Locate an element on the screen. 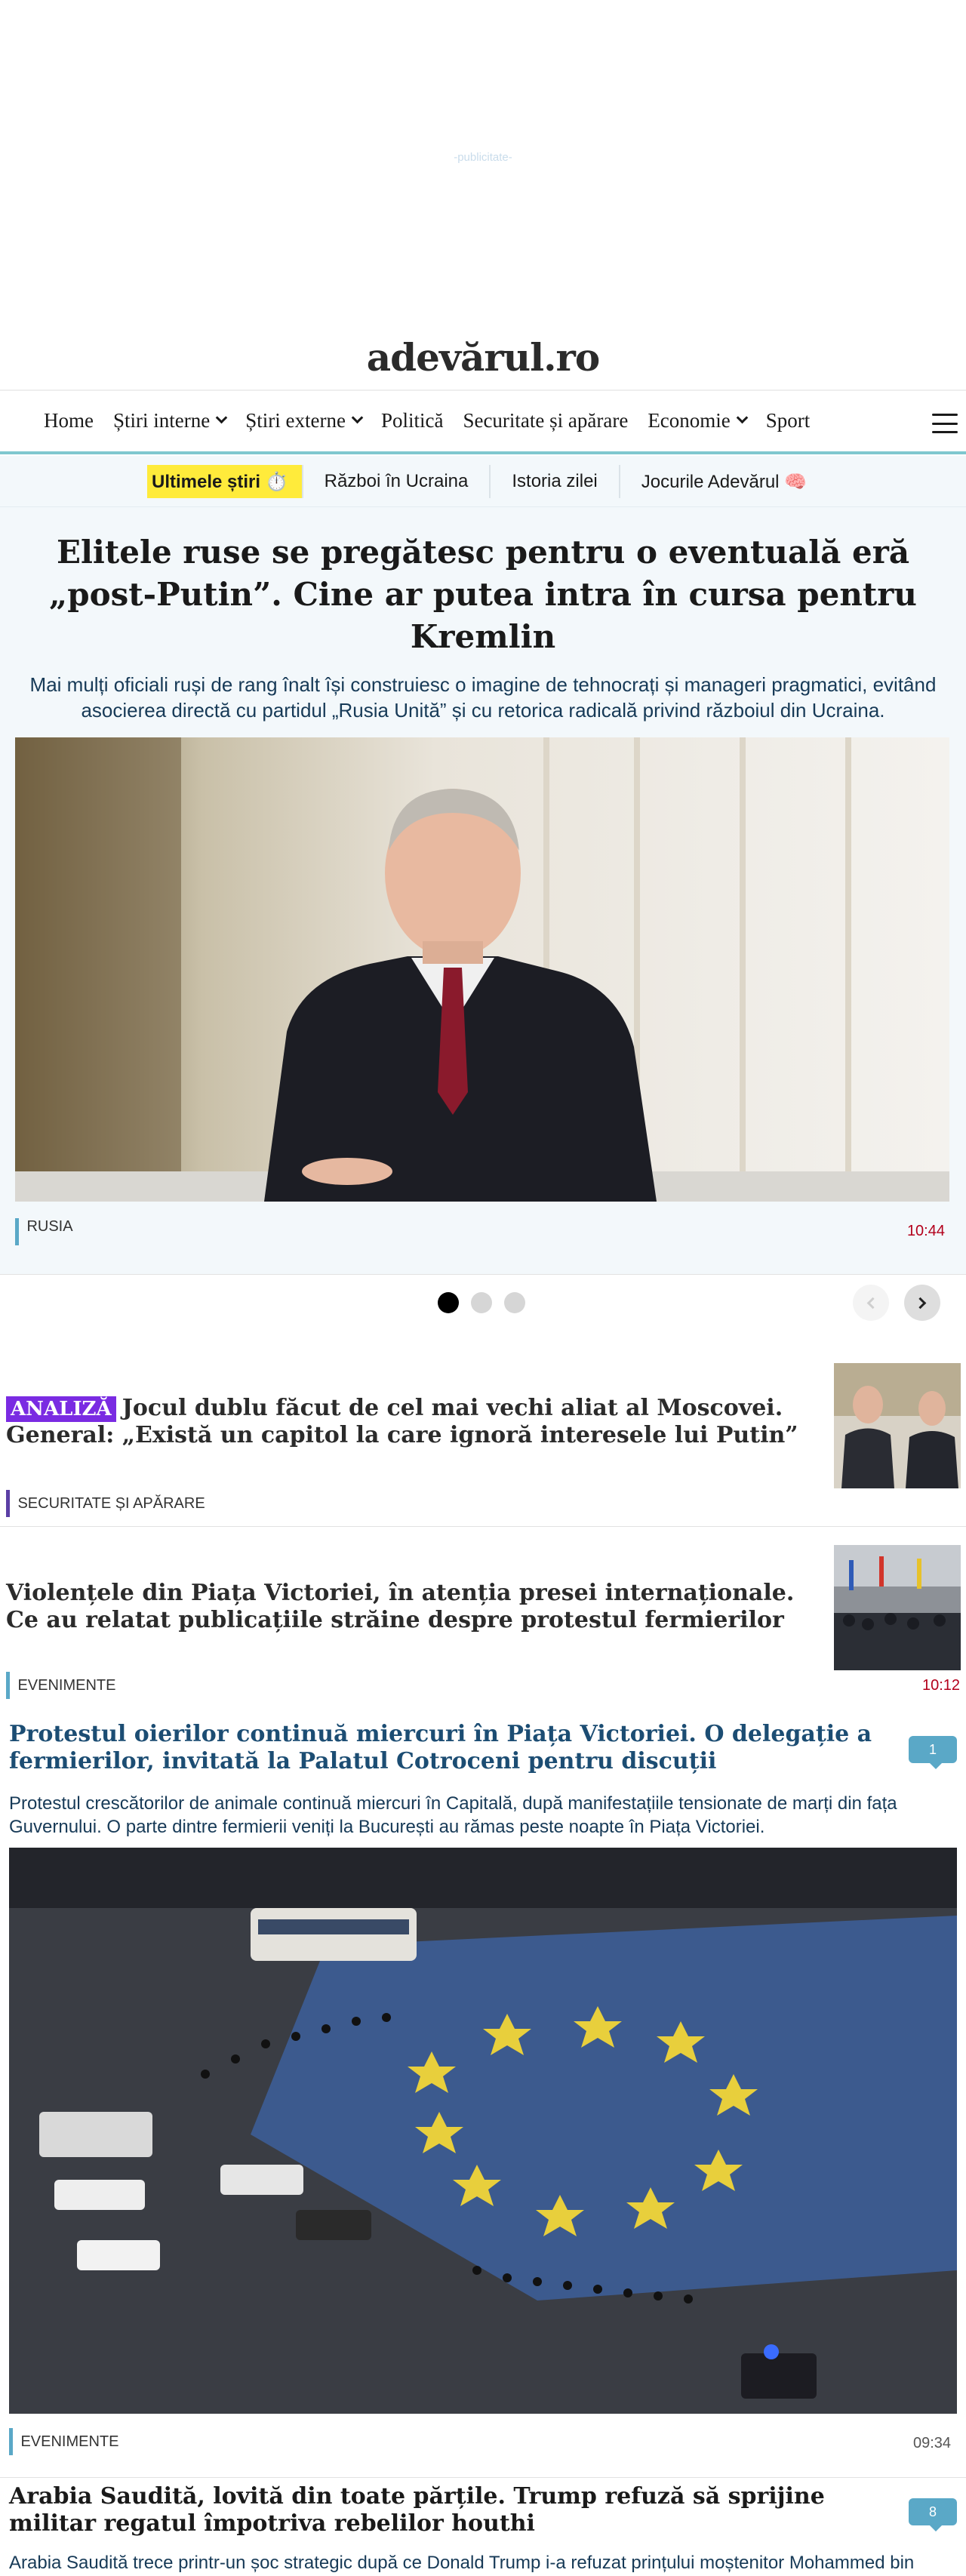 The height and width of the screenshot is (2576, 966). story-category: EVENIMENTE is located at coordinates (69, 2442).